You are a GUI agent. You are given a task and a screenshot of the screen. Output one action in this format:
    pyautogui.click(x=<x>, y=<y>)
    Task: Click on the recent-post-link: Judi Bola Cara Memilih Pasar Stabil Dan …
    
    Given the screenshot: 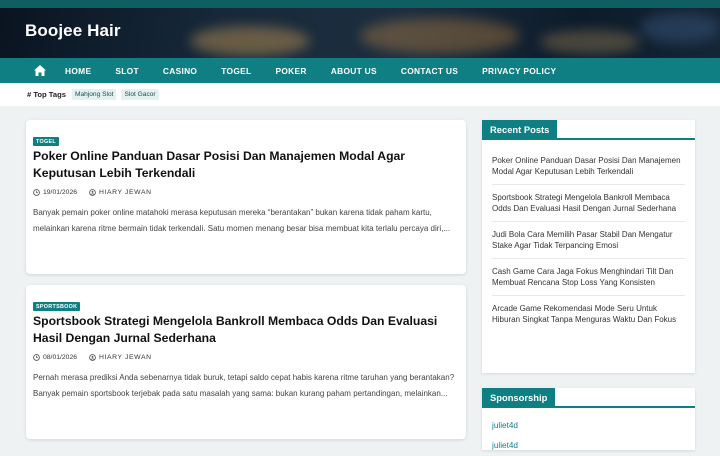 What is the action you would take?
    pyautogui.click(x=588, y=240)
    